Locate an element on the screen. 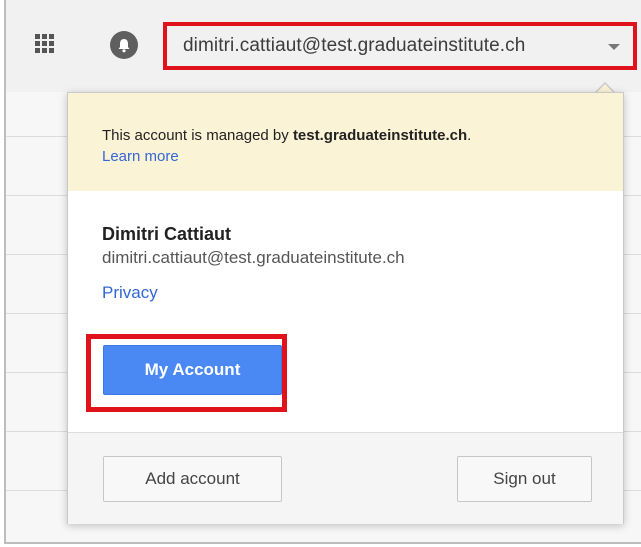 The image size is (641, 547). managing-domain: test.graduateinstitute.ch is located at coordinates (380, 135).